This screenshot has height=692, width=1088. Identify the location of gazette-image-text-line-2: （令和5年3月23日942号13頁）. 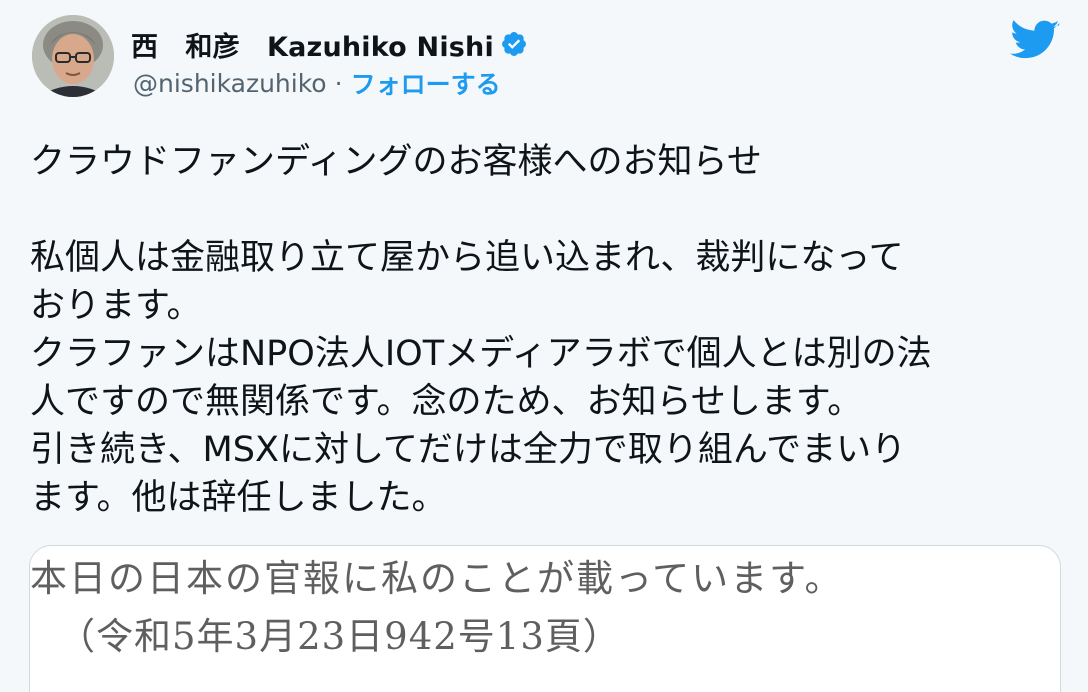
(339, 636).